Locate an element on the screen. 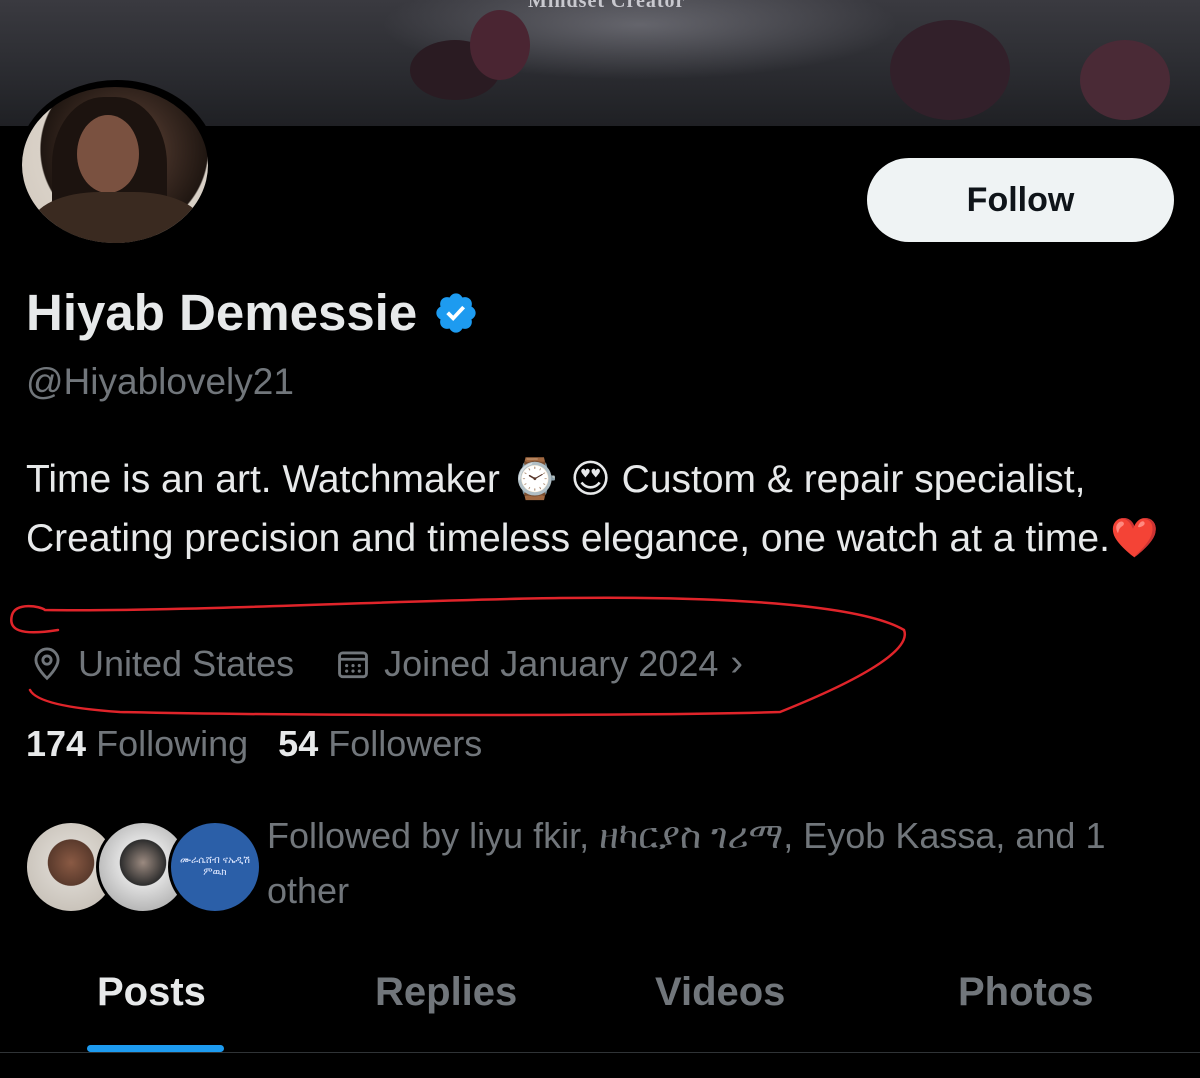 This screenshot has height=1078, width=1200. joined-item: Joined January 2024 › is located at coordinates (538, 663).